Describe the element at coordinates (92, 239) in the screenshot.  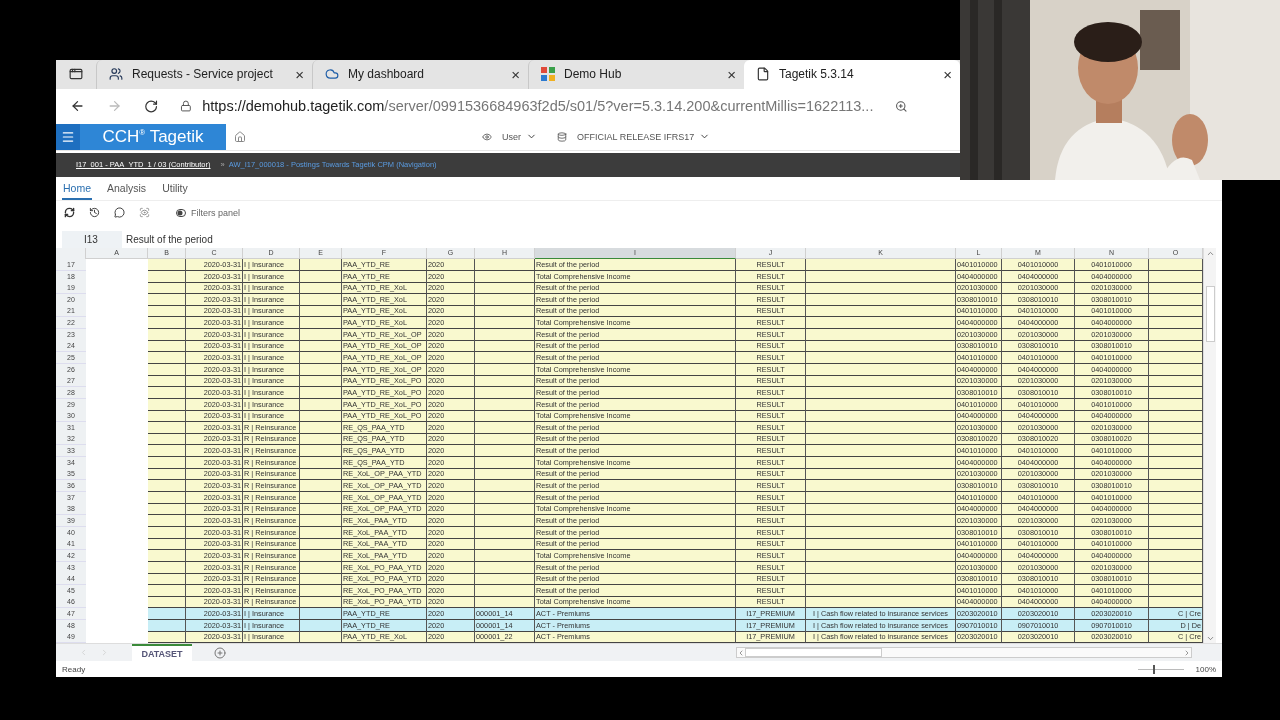
I see `cell-reference: I13` at that location.